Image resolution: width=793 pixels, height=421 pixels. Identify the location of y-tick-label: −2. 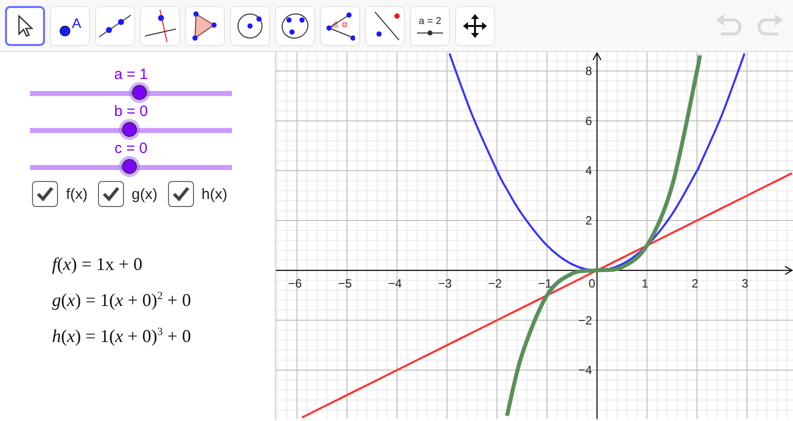
(585, 320).